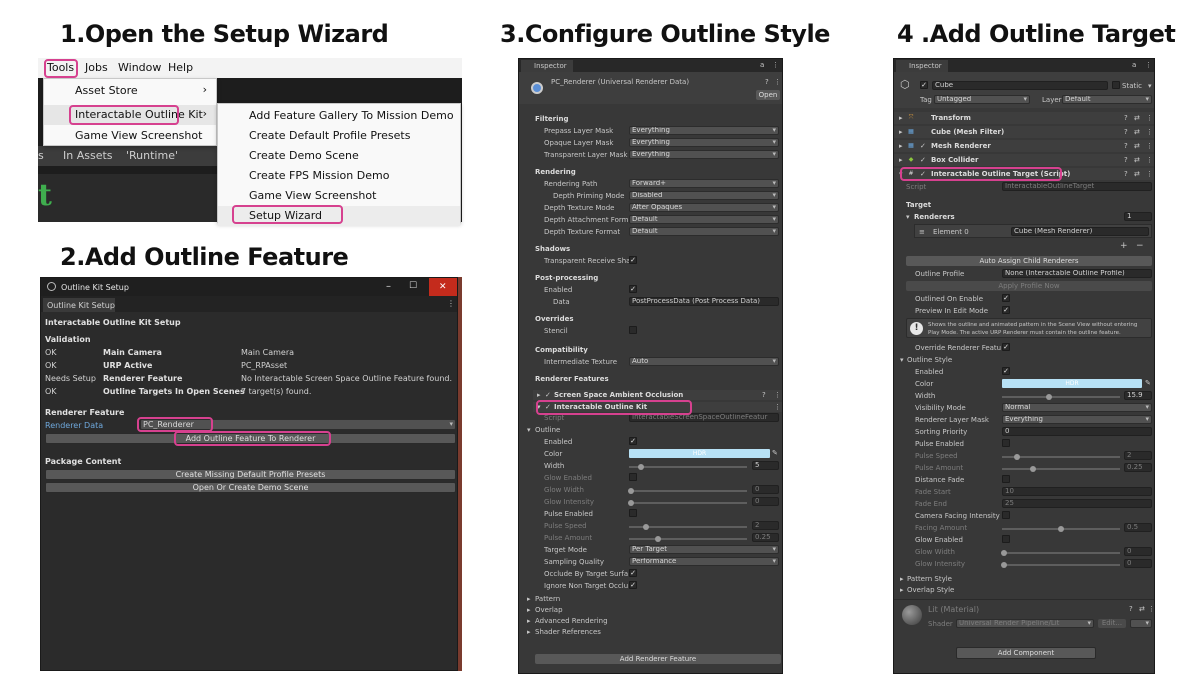 This screenshot has height=675, width=1200. What do you see at coordinates (1077, 431) in the screenshot?
I see `sorting-priority-field: 0` at bounding box center [1077, 431].